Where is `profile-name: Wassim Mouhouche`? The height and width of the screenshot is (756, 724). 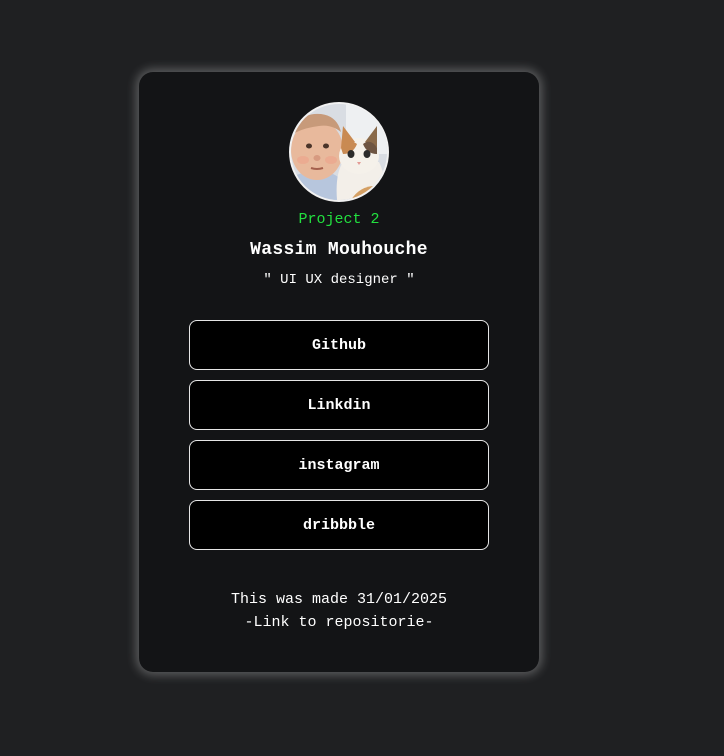
profile-name: Wassim Mouhouche is located at coordinates (339, 250).